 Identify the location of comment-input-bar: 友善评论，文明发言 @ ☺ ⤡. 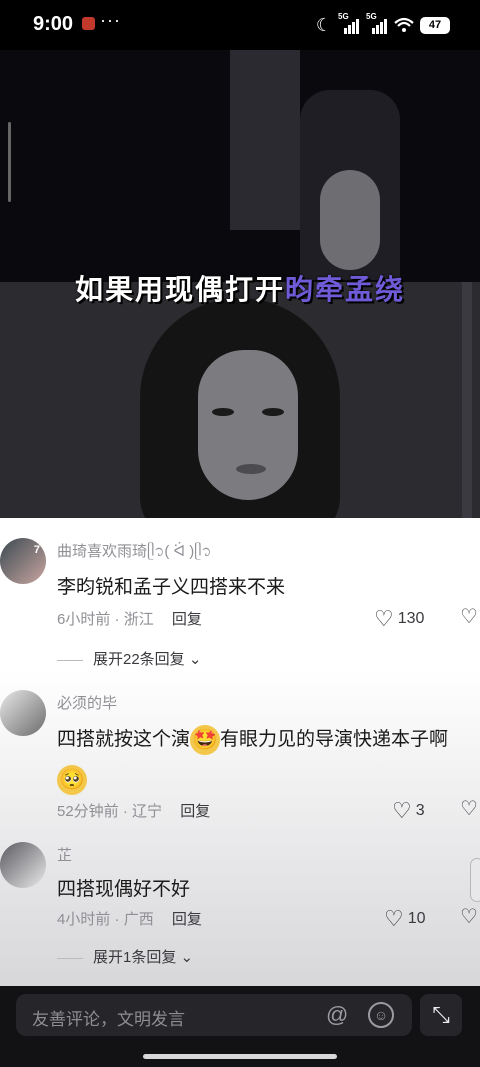
(240, 1026).